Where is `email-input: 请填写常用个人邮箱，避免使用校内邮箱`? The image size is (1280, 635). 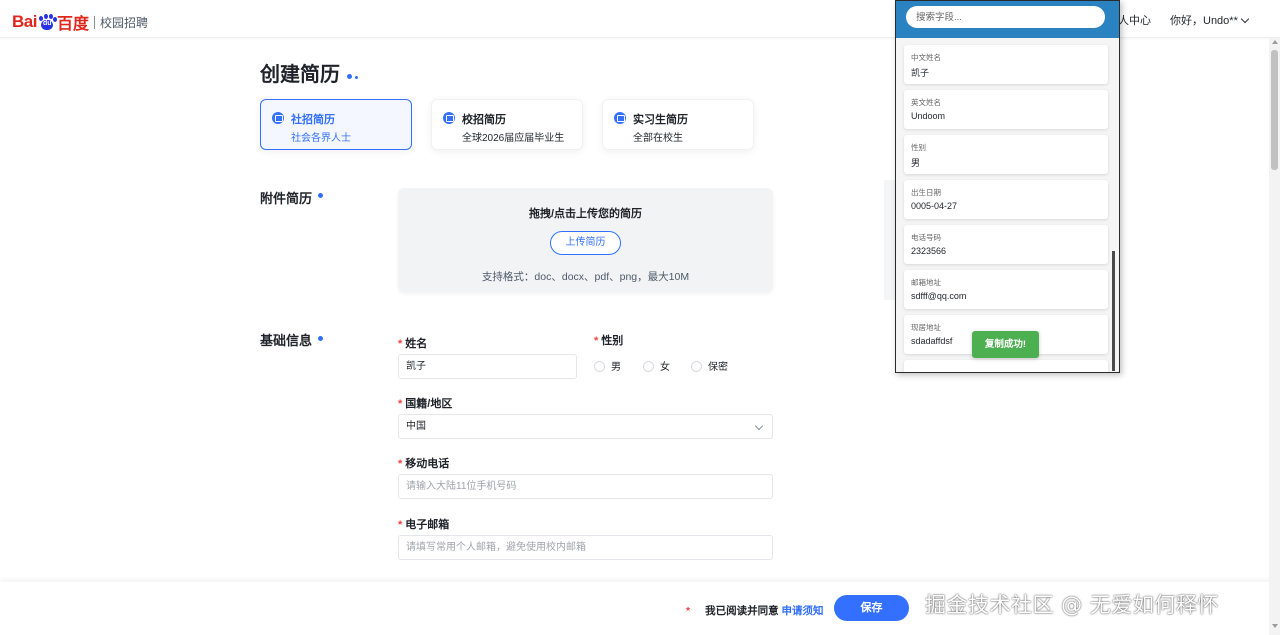 email-input: 请填写常用个人邮箱，避免使用校内邮箱 is located at coordinates (585, 547).